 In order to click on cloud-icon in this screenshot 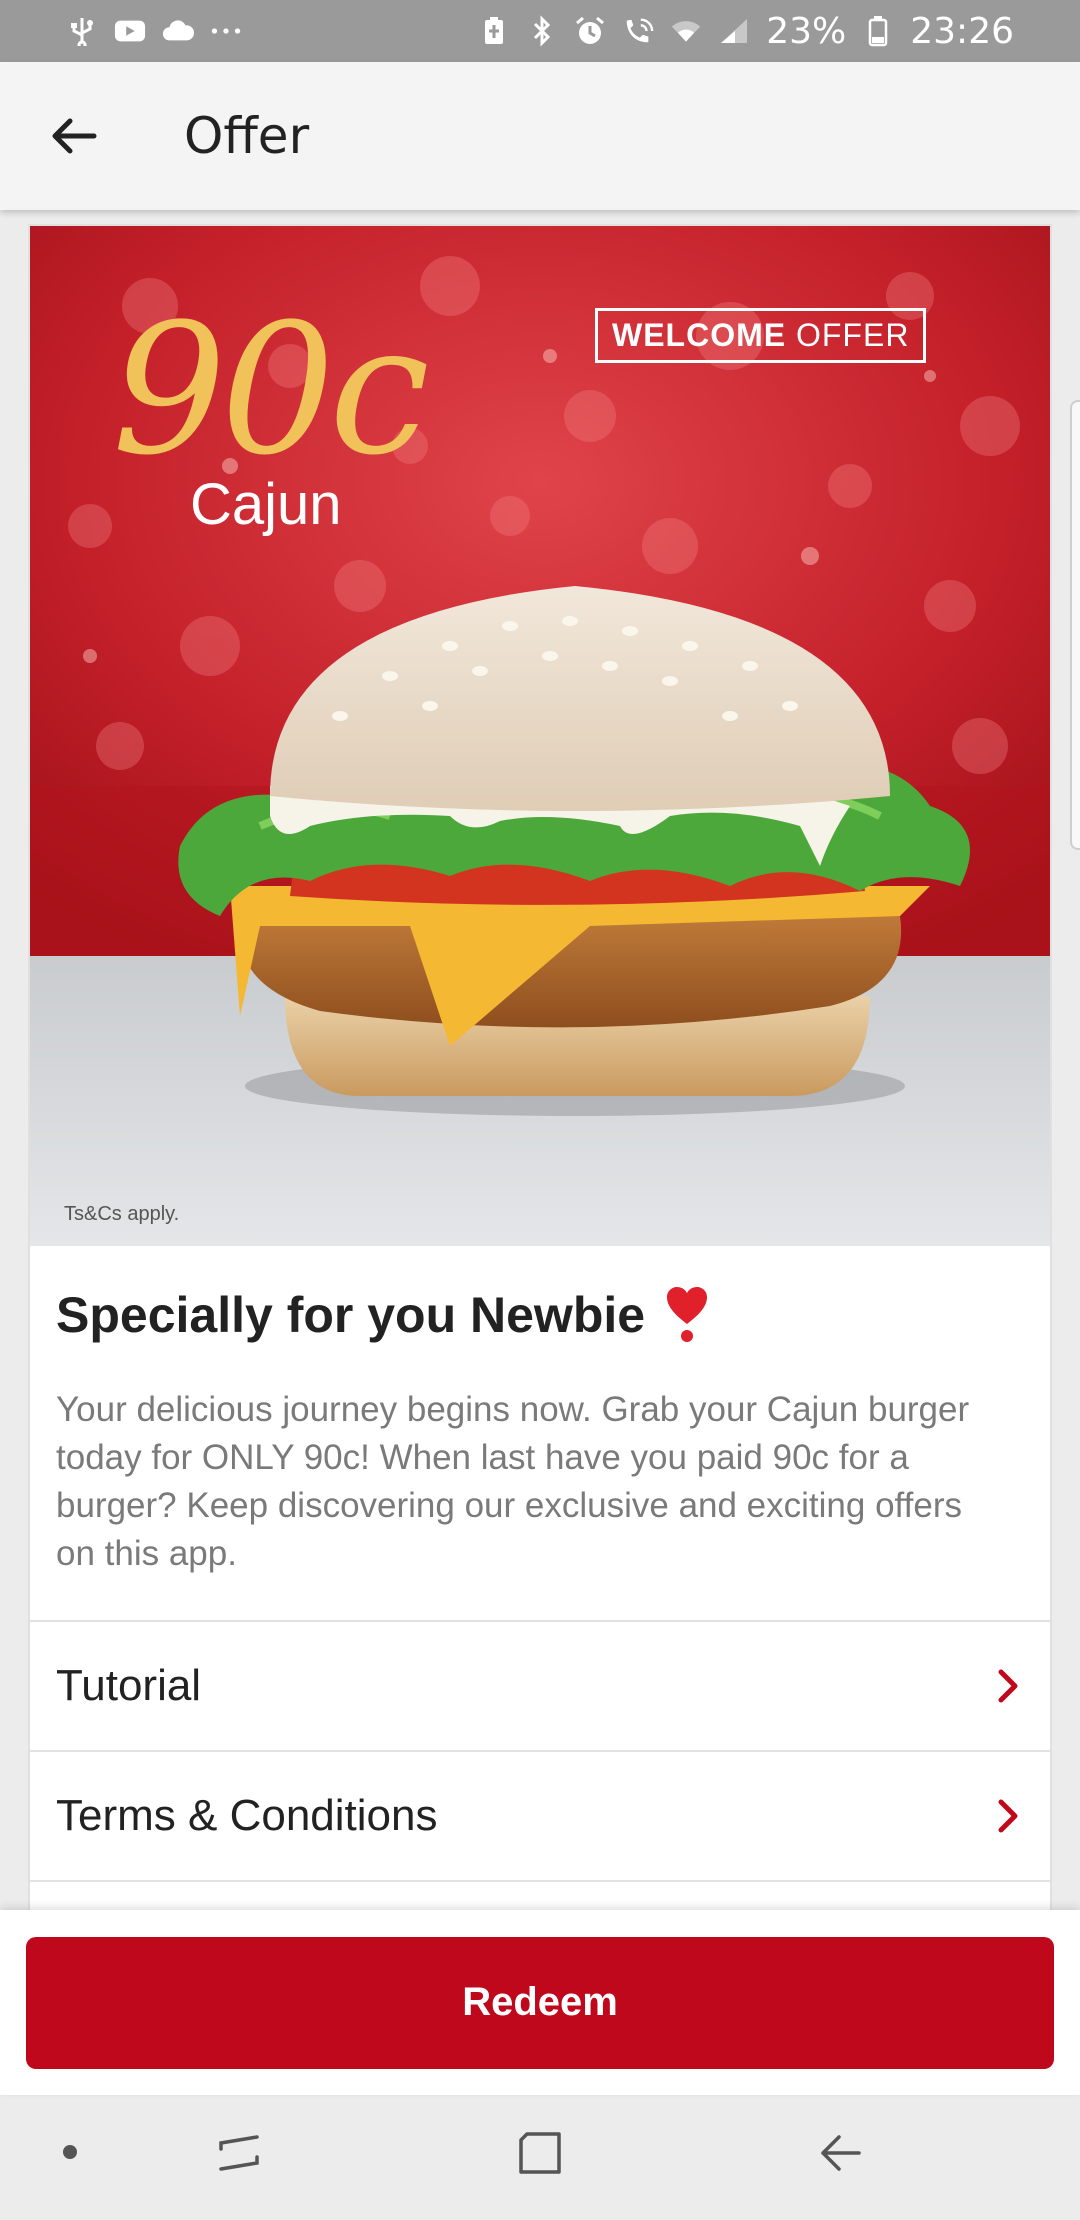, I will do `click(178, 31)`.